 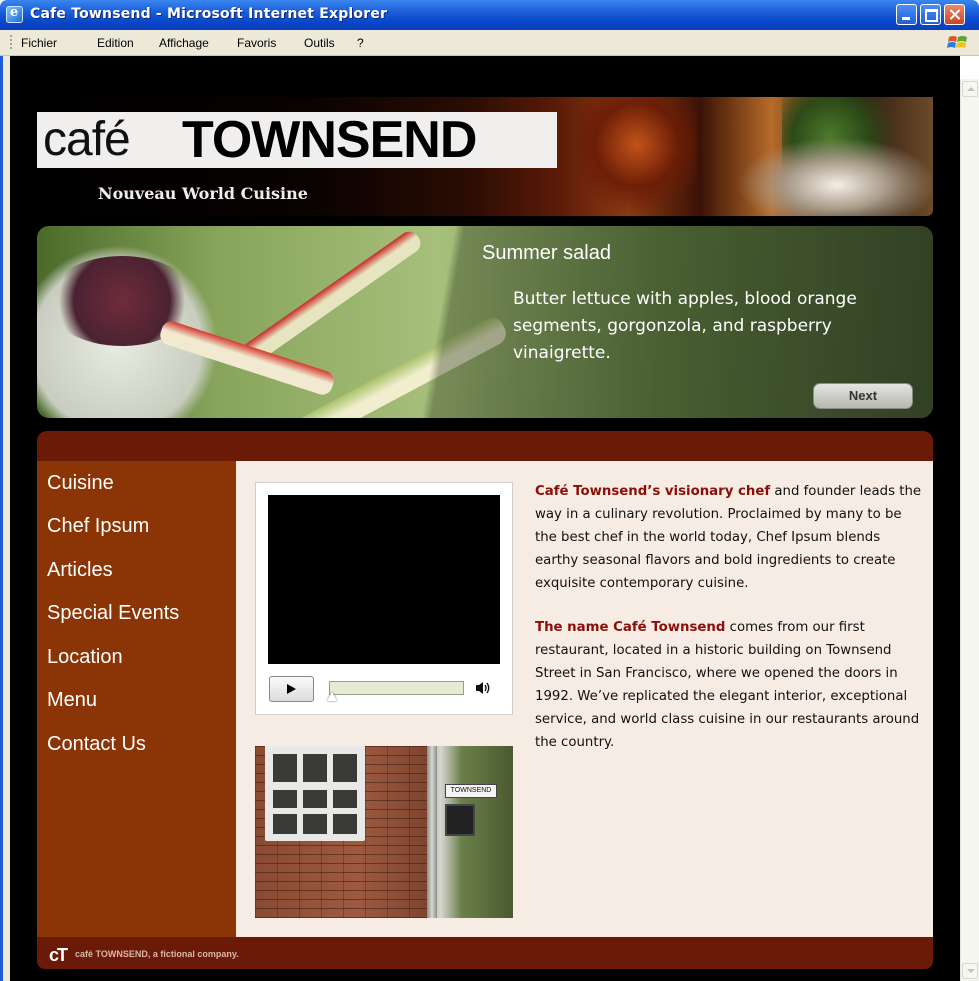 What do you see at coordinates (80, 483) in the screenshot?
I see `nav-item-cuisine: Cuisine` at bounding box center [80, 483].